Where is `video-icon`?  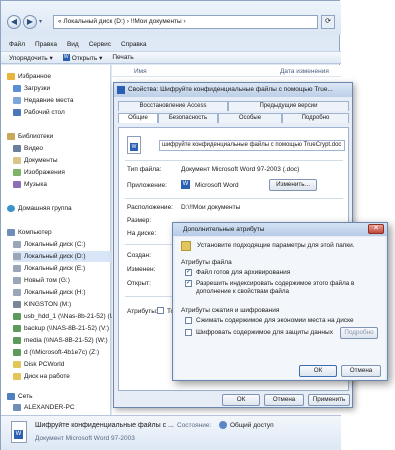 video-icon is located at coordinates (17, 148).